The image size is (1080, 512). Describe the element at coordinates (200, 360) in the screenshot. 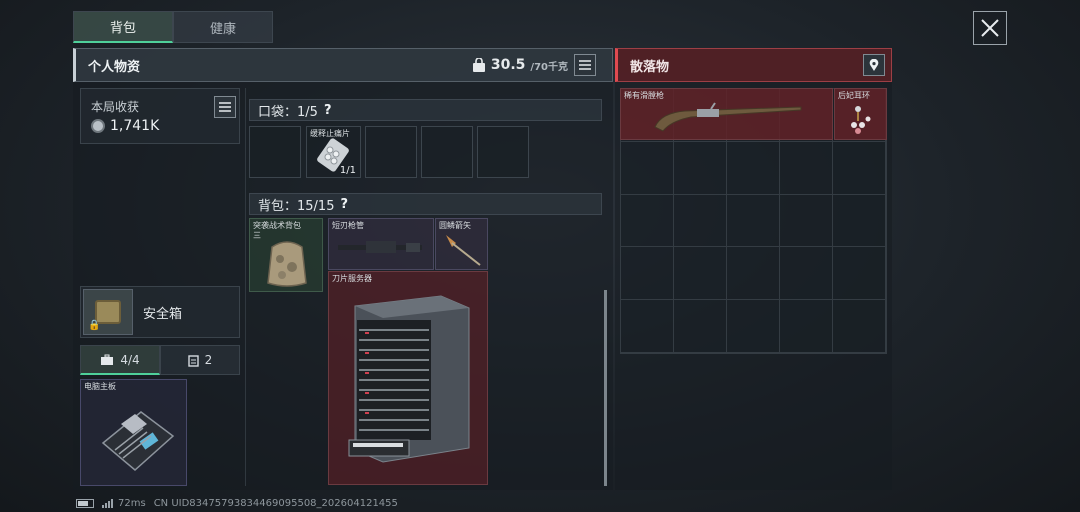

I see `tab-cards: 2` at that location.